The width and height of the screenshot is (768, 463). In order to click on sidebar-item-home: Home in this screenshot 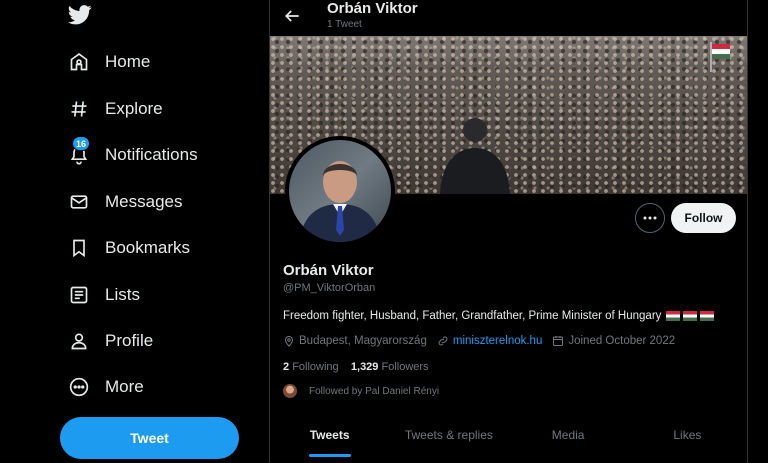, I will do `click(108, 62)`.